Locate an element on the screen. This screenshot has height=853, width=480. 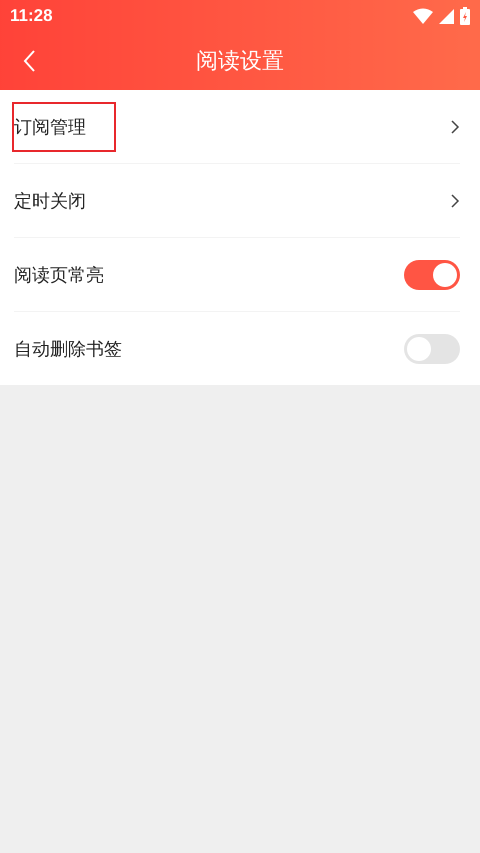
setting-label: 定时关闭 is located at coordinates (50, 202).